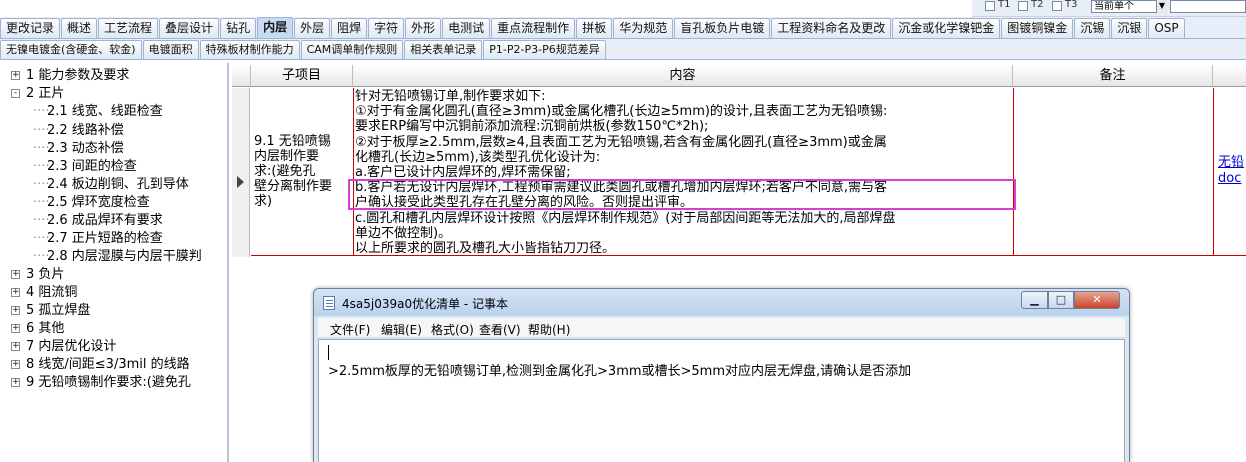 The height and width of the screenshot is (462, 1246). I want to click on tree-item-label: 2.3 间距的检查, so click(92, 166).